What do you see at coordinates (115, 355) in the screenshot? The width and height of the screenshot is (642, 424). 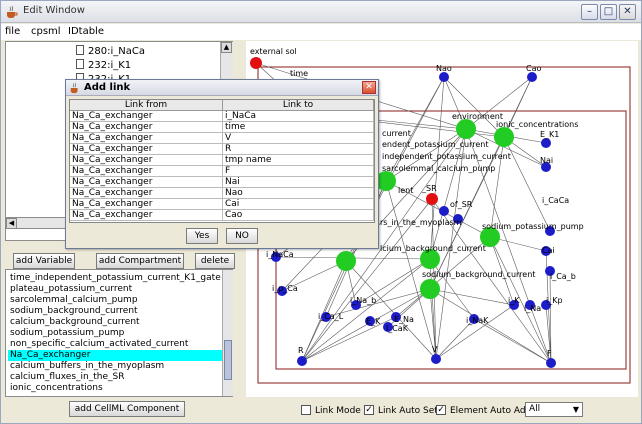 I see `list-item-selected: Na_Ca_exchanger` at bounding box center [115, 355].